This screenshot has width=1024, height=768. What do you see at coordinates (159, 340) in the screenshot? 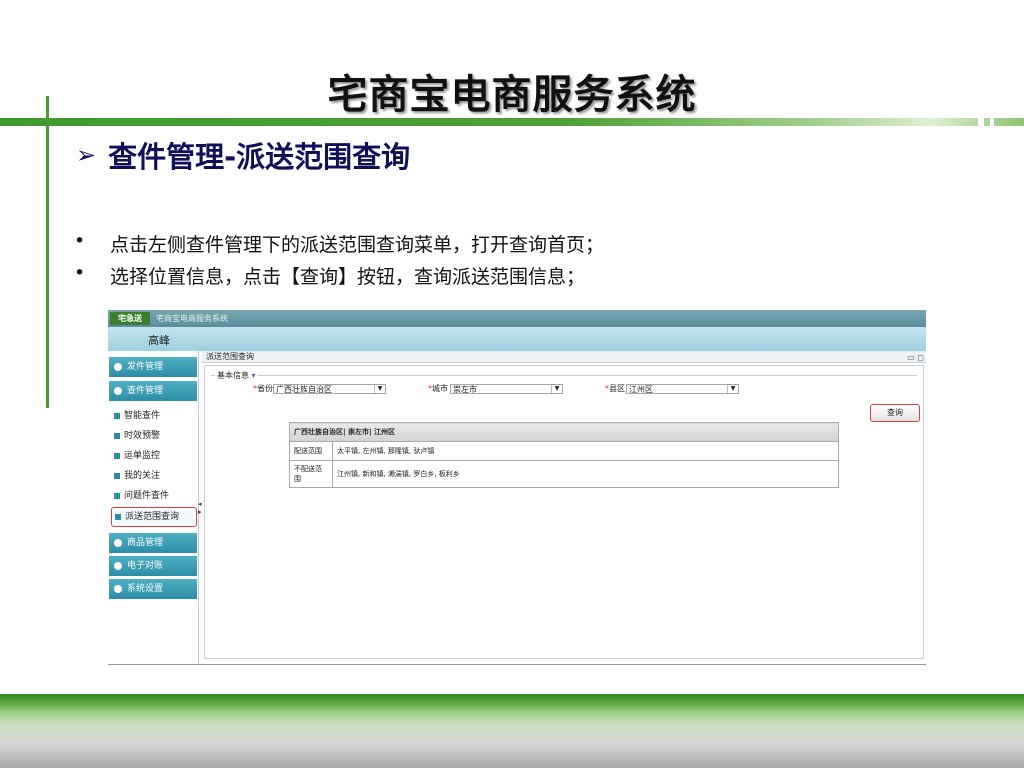
I see `user-name: 高峰` at bounding box center [159, 340].